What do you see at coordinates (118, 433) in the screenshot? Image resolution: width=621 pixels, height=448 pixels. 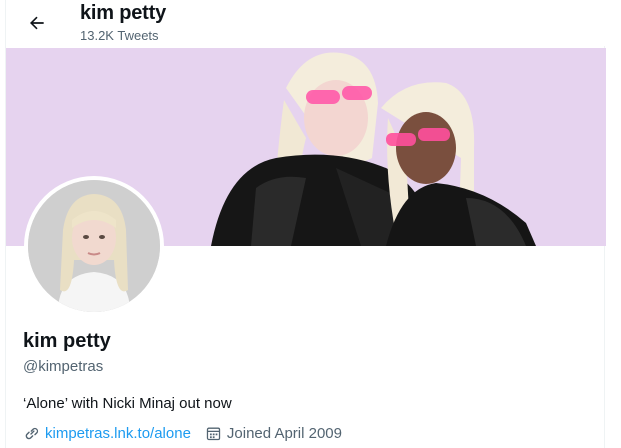 I see `website-link: kimpetras.lnk.to/alone` at bounding box center [118, 433].